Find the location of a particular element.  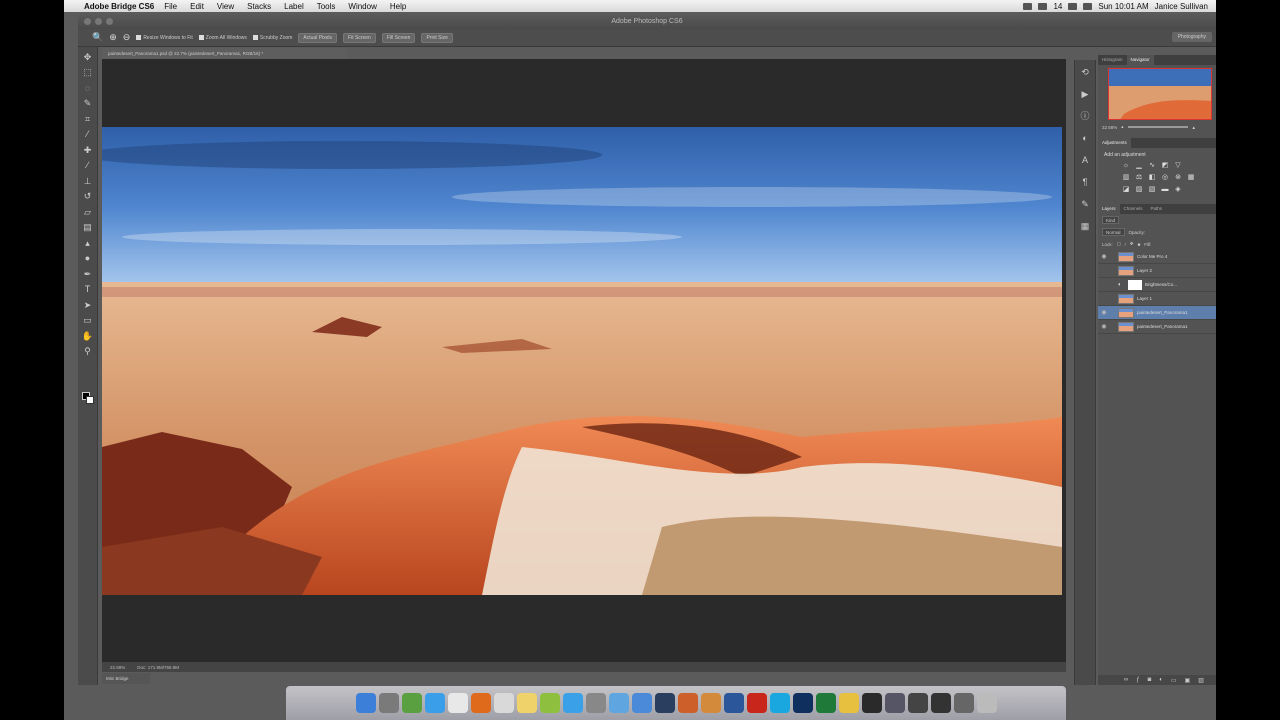

photos-icon is located at coordinates (549, 703).